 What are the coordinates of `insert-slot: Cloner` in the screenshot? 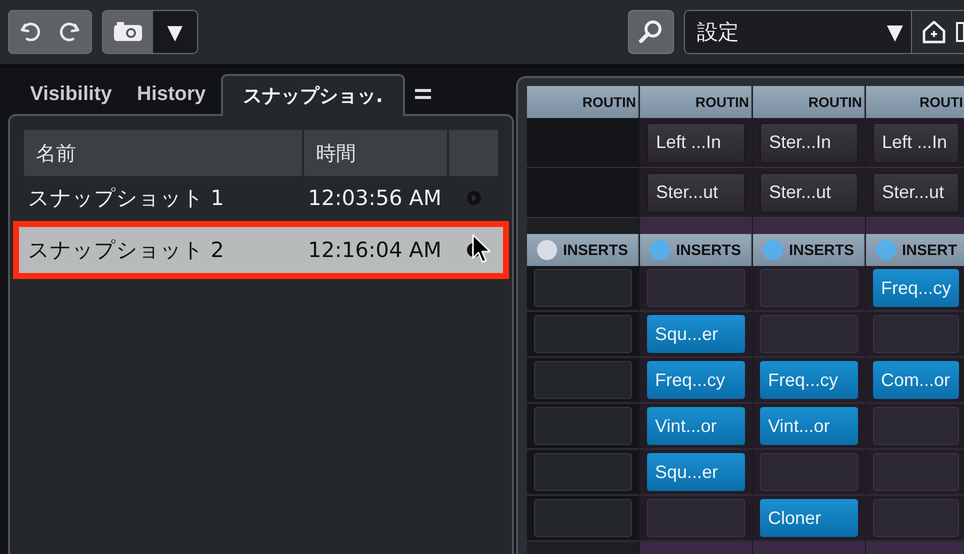 It's located at (809, 518).